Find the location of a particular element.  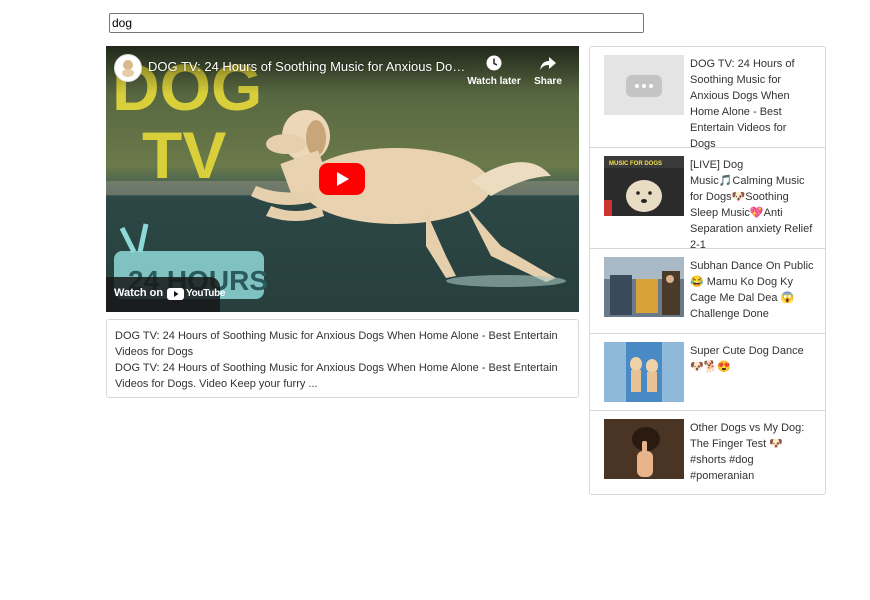

share-icon is located at coordinates (548, 63).